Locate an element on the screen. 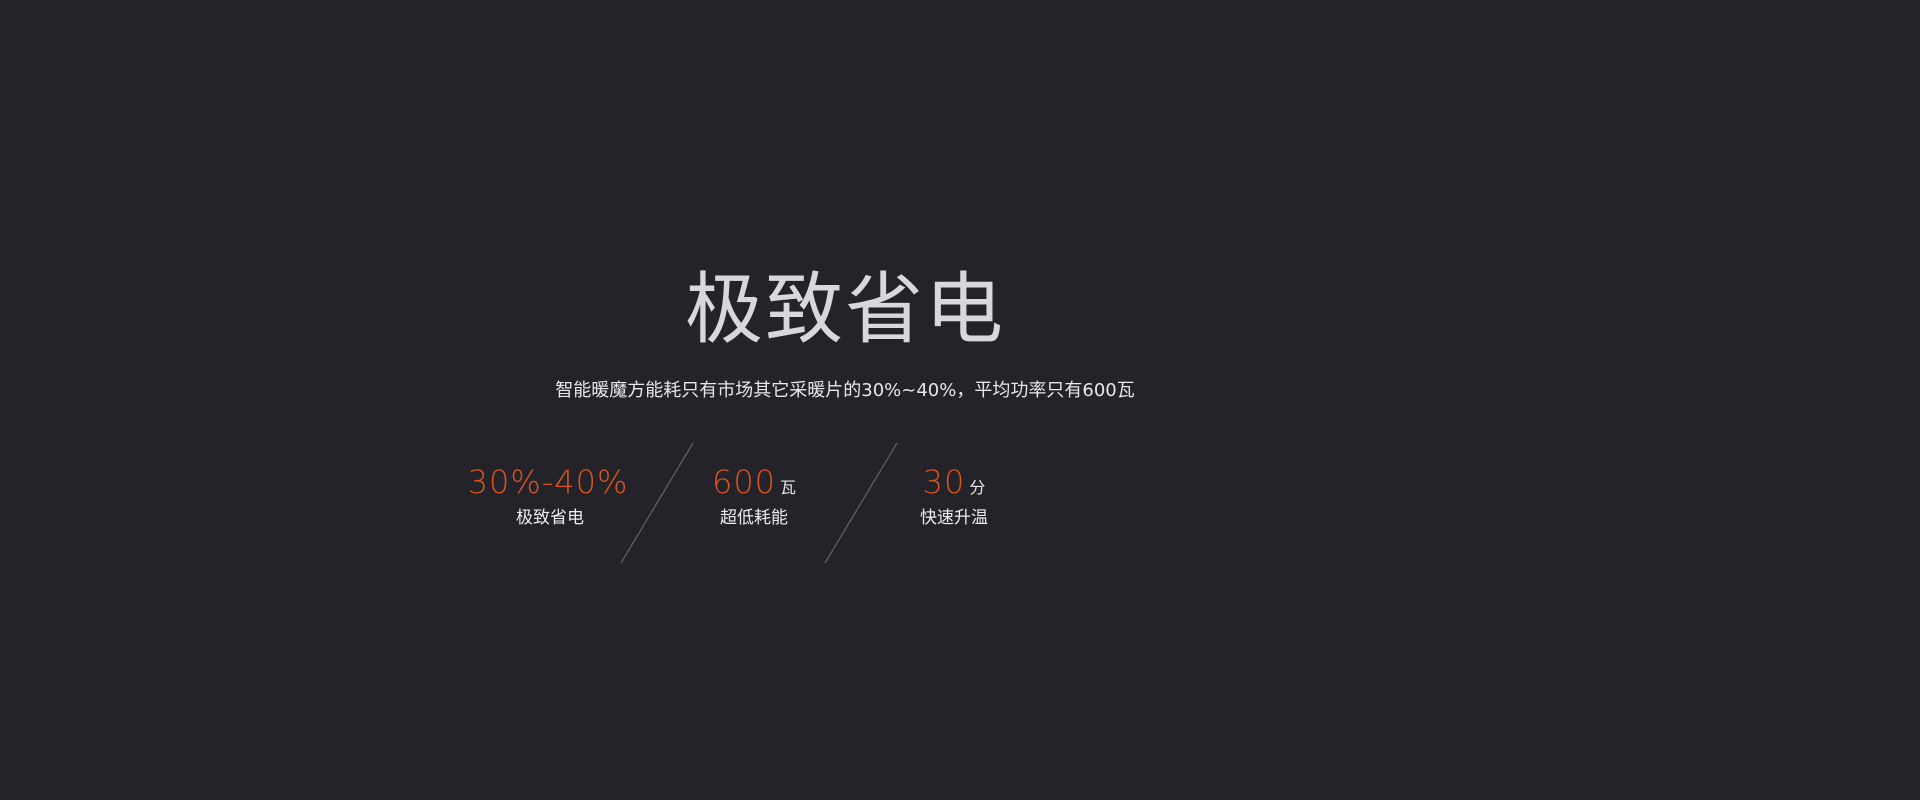 The height and width of the screenshot is (800, 1920). stat-label: 超低耗能 is located at coordinates (754, 518).